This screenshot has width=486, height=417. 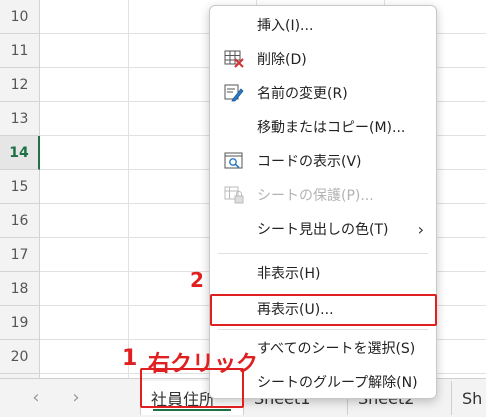 What do you see at coordinates (20, 357) in the screenshot?
I see `row-header: 20` at bounding box center [20, 357].